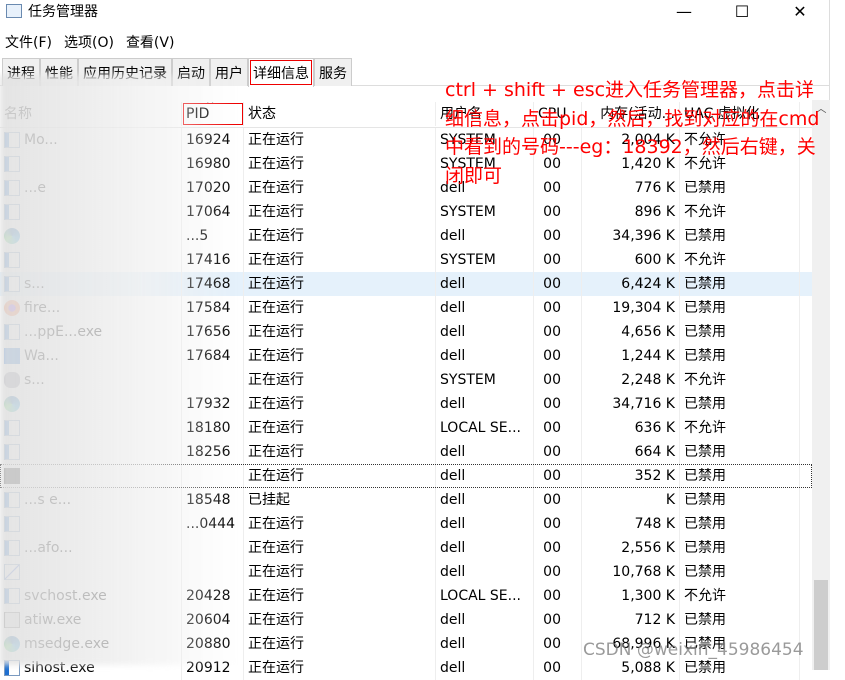  What do you see at coordinates (406, 356) in the screenshot?
I see `table-row: Wa... 17684 正在运行 dell 00 1,244 K 已禁用` at bounding box center [406, 356].